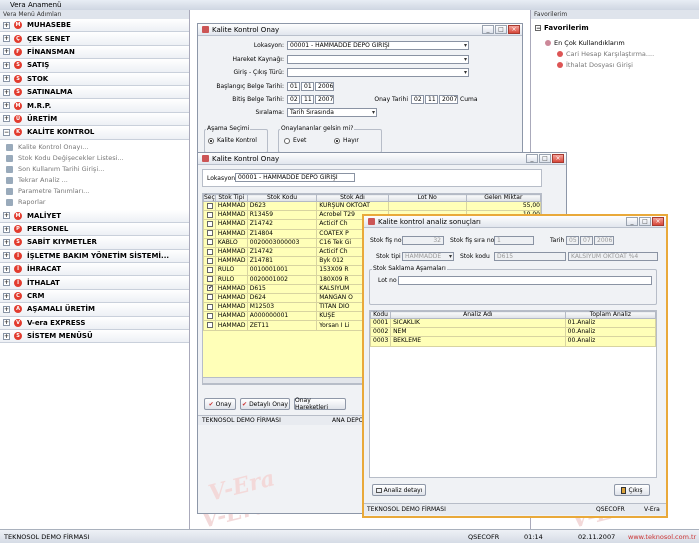  Describe the element at coordinates (378, 59) in the screenshot. I see `hareket-kaynagi-select` at that location.